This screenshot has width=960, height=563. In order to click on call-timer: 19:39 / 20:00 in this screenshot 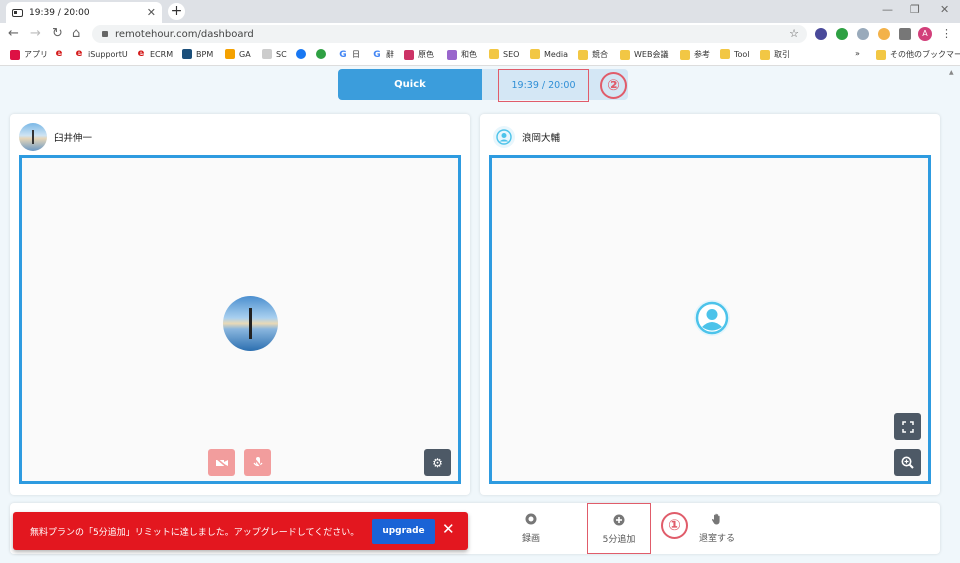, I will do `click(543, 85)`.